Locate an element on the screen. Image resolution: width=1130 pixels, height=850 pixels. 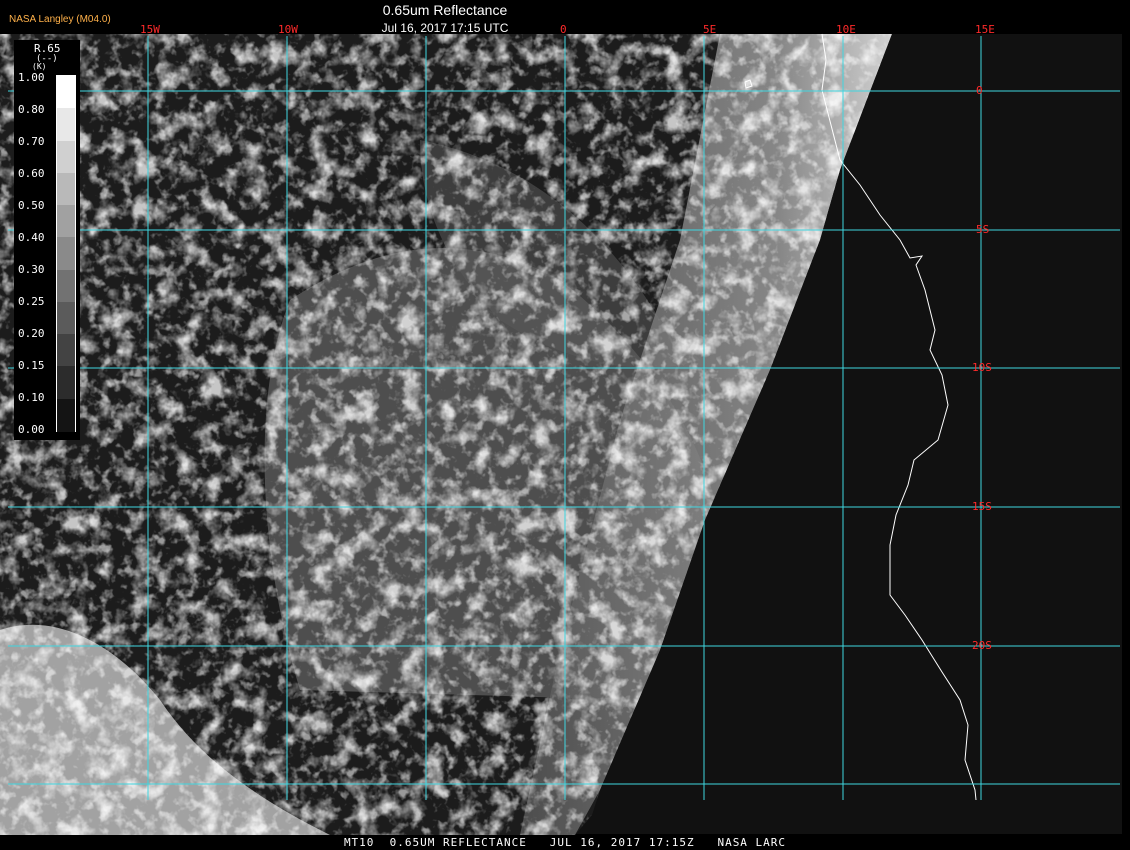
legend-label: 0.10 is located at coordinates (31, 397).